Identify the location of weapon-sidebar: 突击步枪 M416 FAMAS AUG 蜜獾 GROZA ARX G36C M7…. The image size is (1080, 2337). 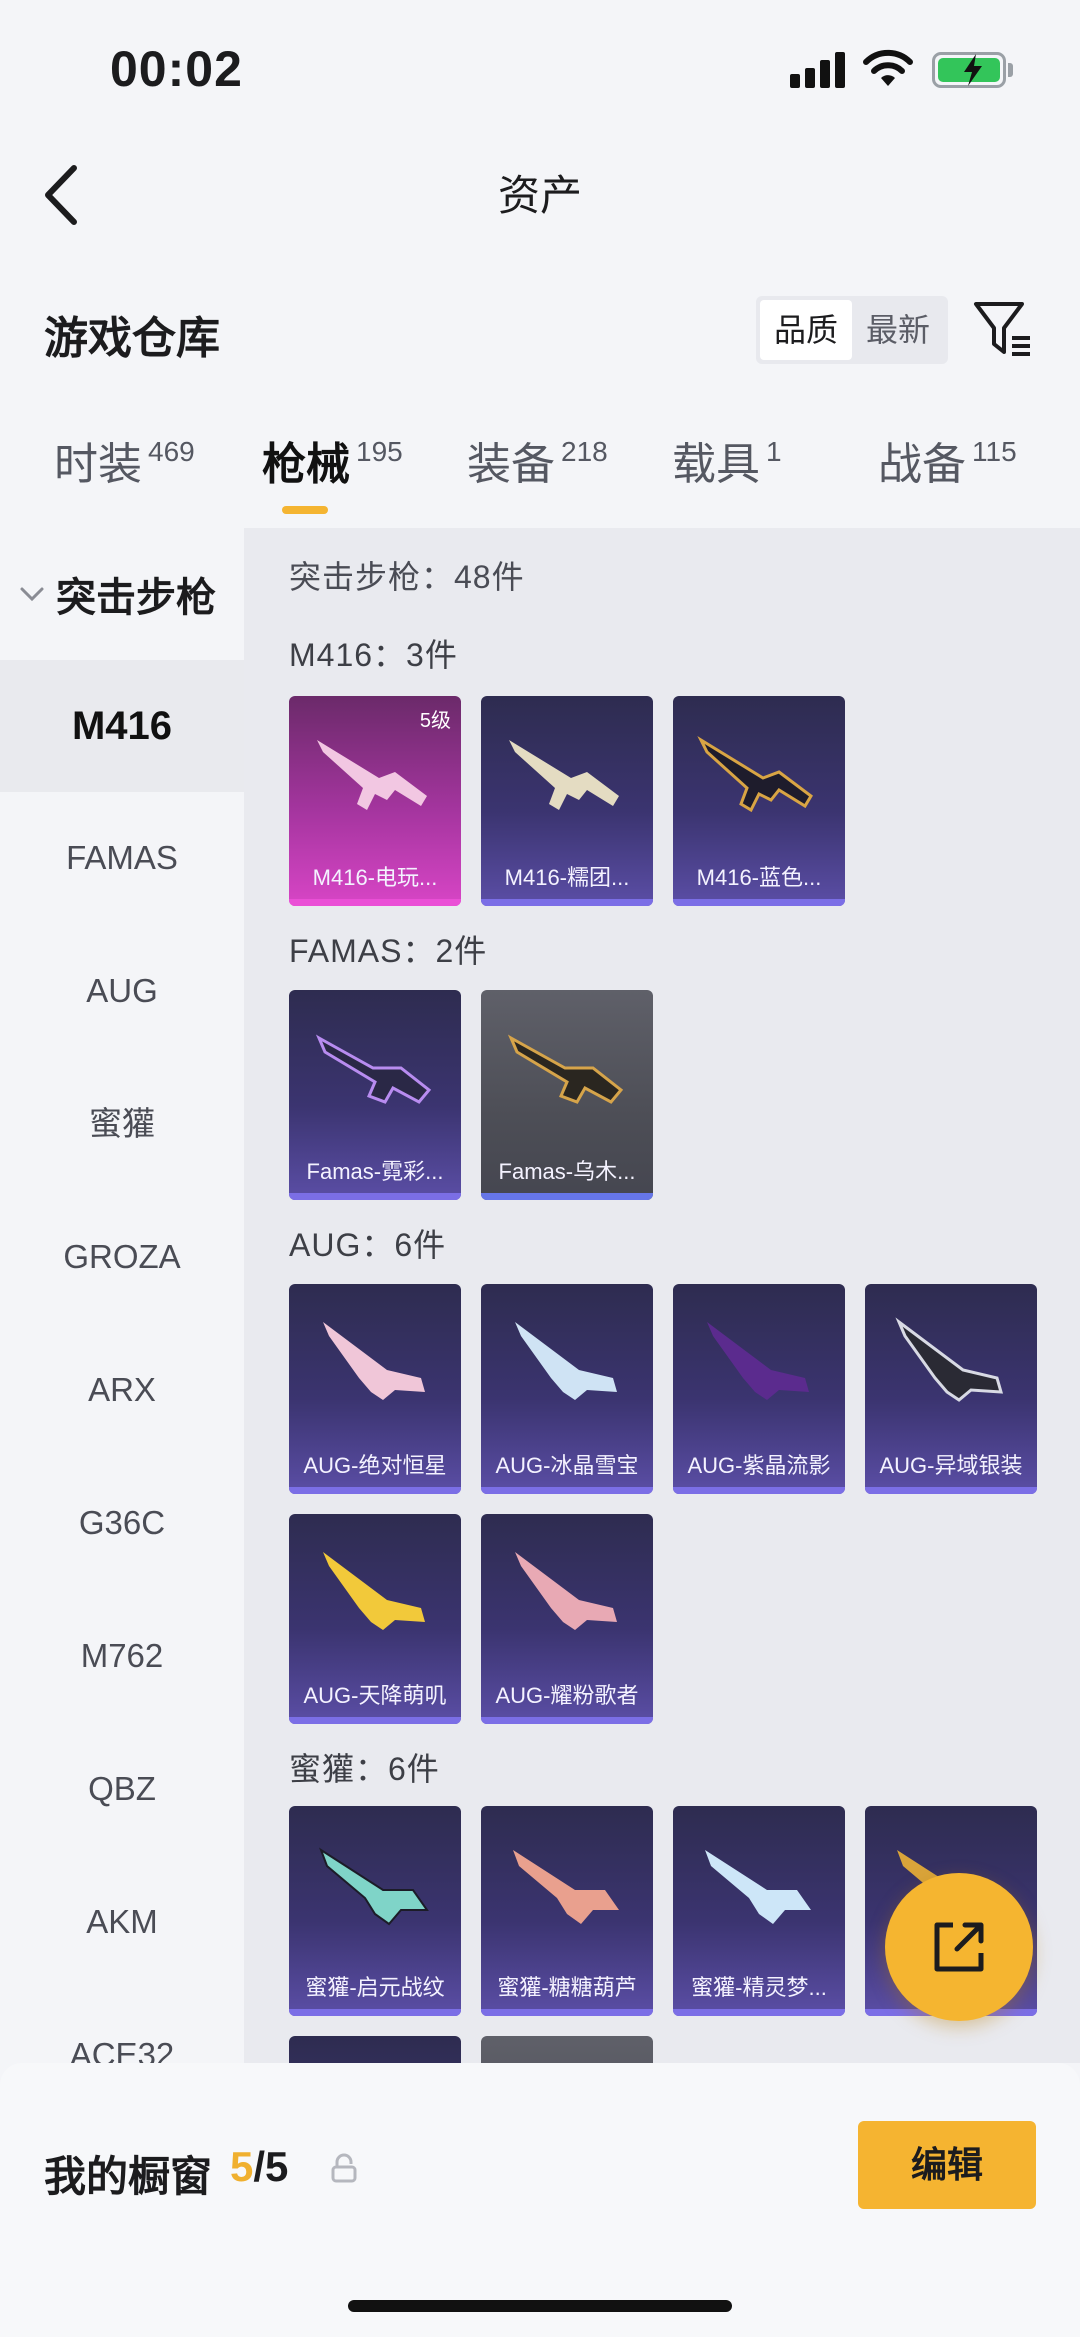
(122, 1295).